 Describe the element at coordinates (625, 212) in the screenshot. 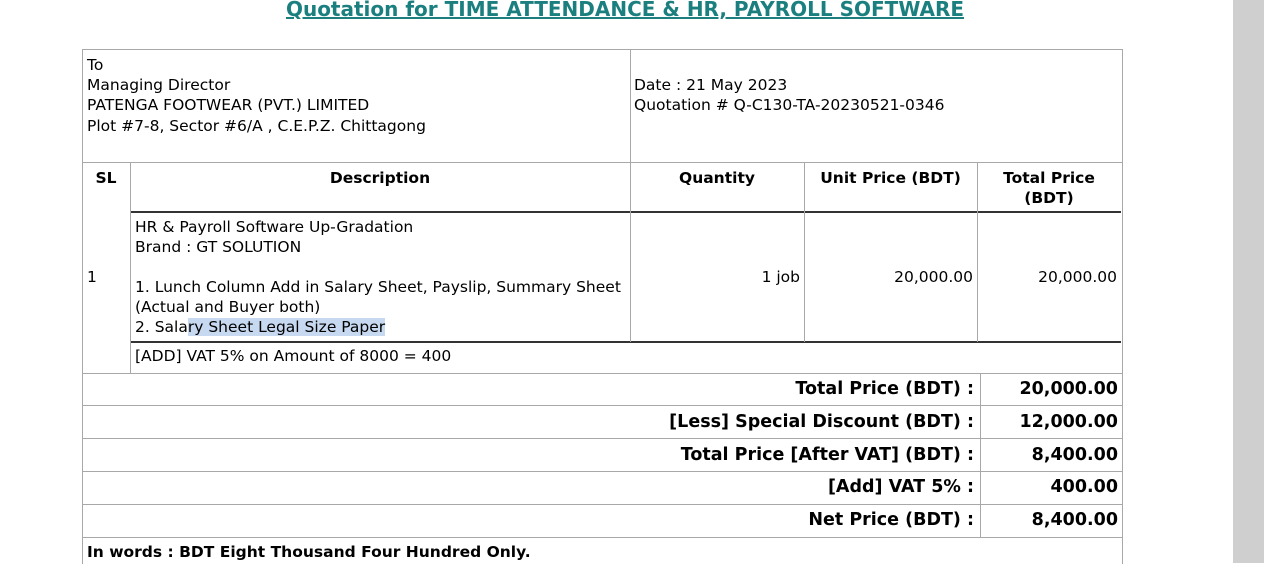

I see `header-bottom-line` at that location.